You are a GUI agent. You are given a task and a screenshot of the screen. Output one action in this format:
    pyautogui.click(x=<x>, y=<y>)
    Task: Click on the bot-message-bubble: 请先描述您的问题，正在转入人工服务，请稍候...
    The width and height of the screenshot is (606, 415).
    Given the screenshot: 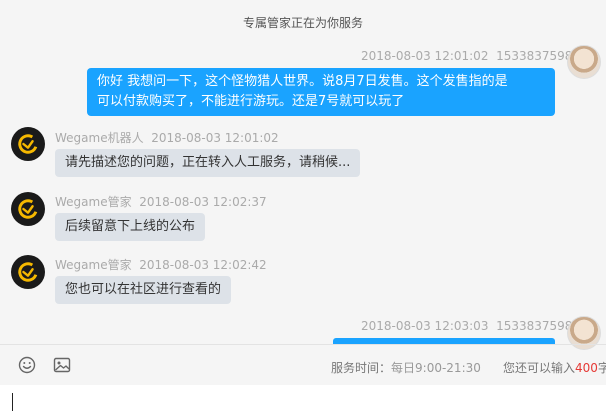 What is the action you would take?
    pyautogui.click(x=208, y=163)
    